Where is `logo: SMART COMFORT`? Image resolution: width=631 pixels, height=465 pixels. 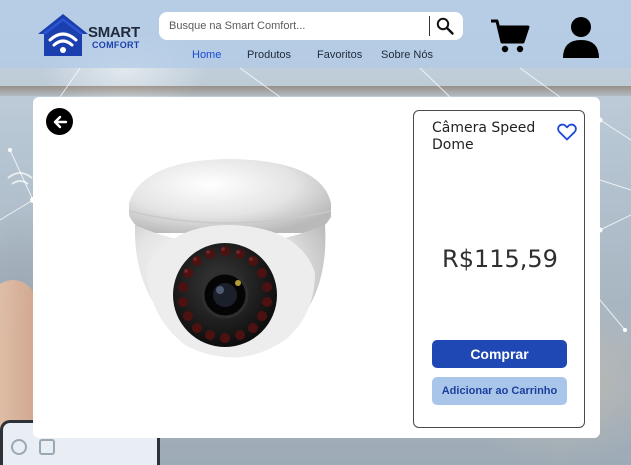 logo: SMART COMFORT is located at coordinates (88, 35).